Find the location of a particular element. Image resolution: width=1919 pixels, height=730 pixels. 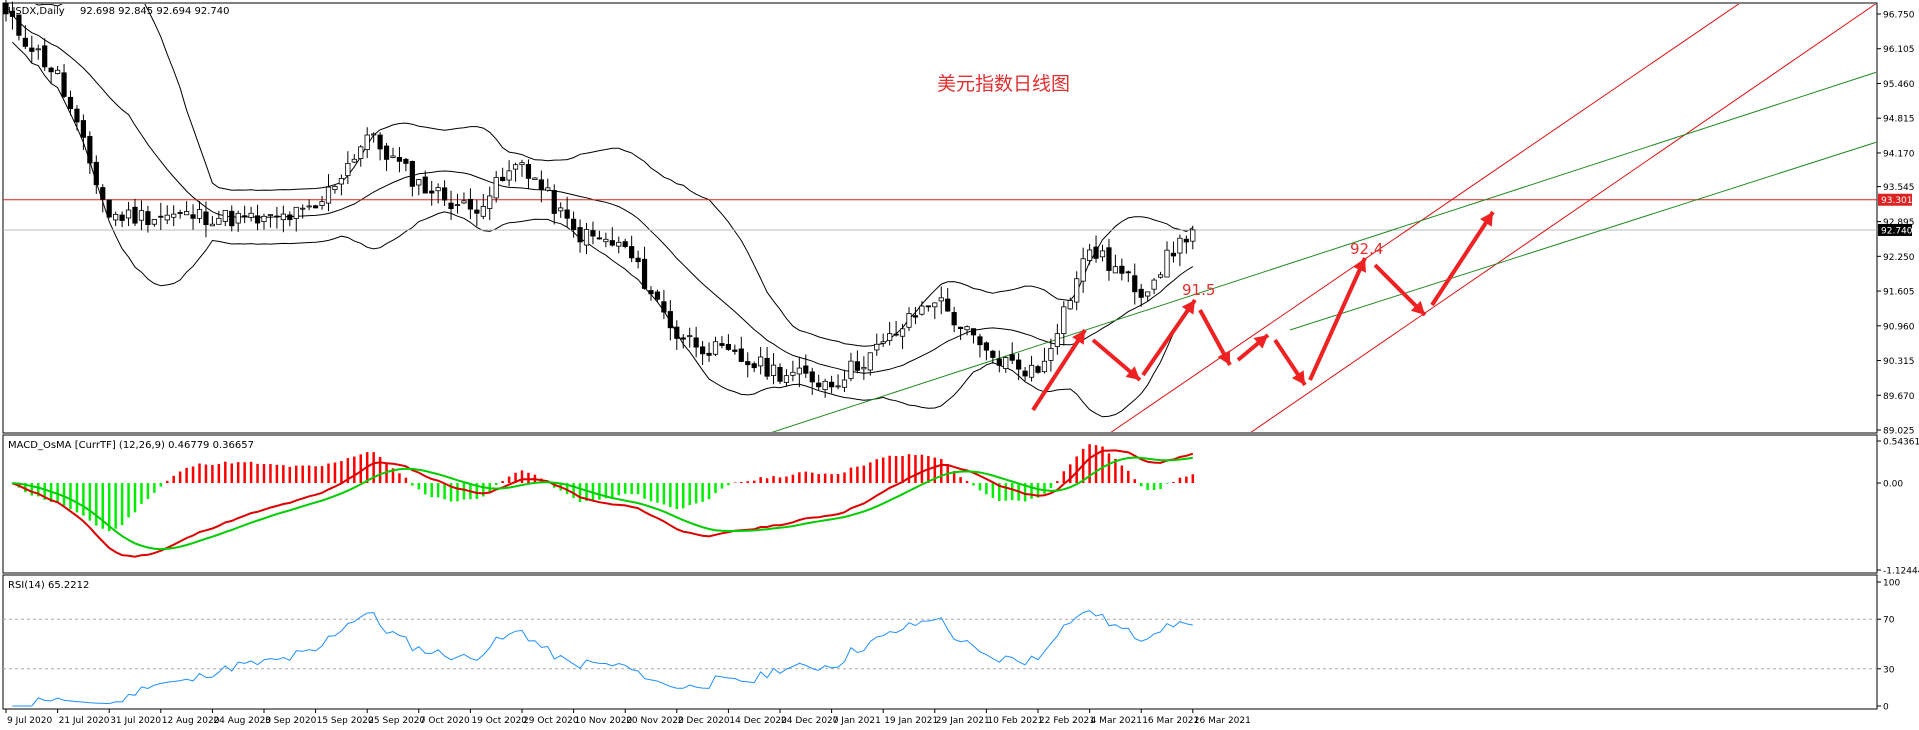

date-tick-label: 3 Sep 2020 is located at coordinates (291, 721).